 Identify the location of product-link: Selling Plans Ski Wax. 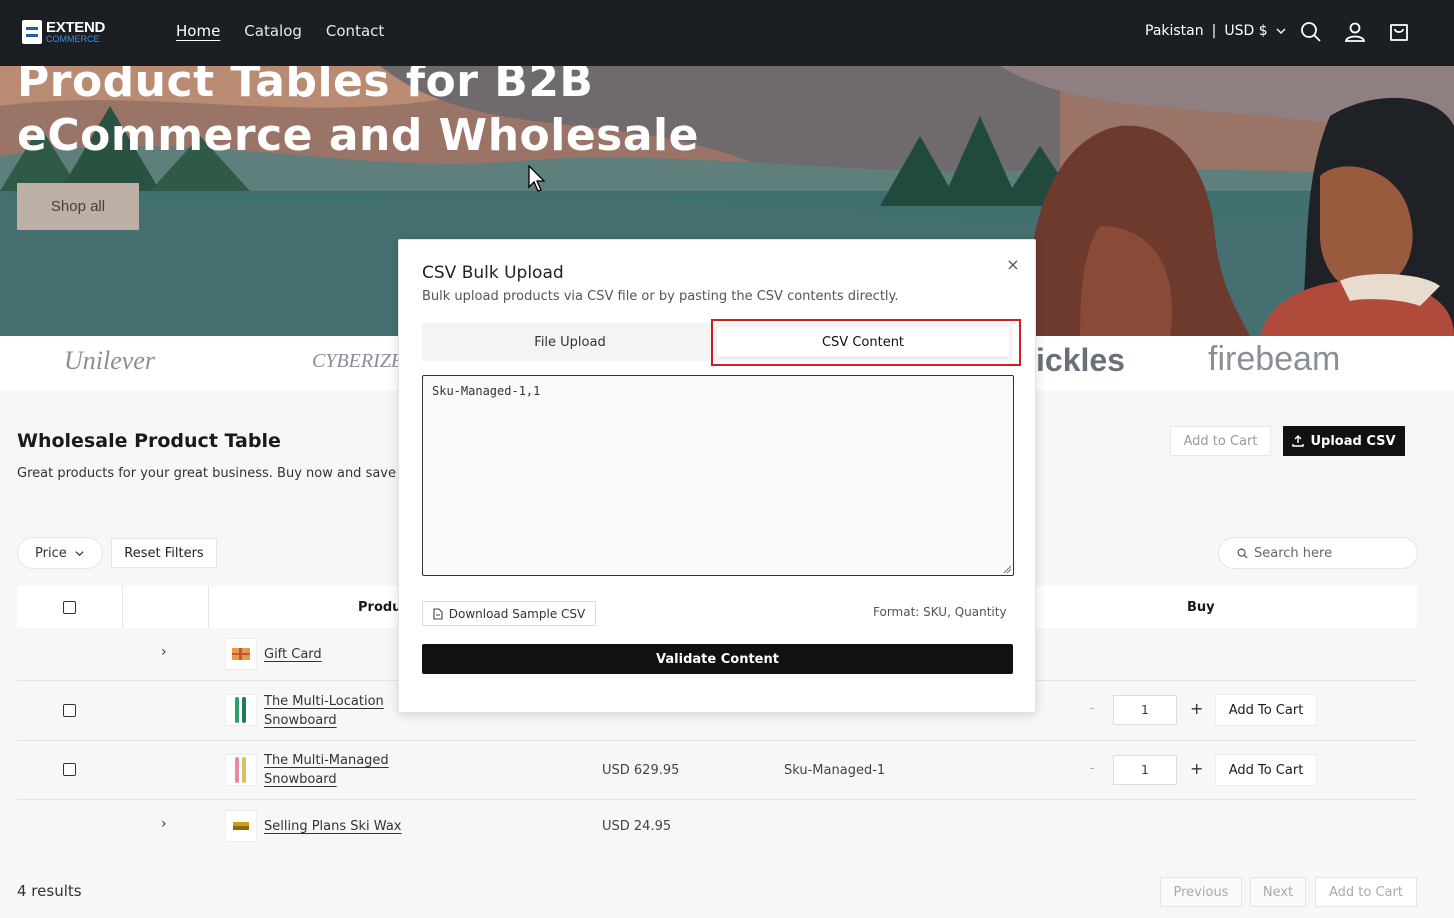
(332, 826).